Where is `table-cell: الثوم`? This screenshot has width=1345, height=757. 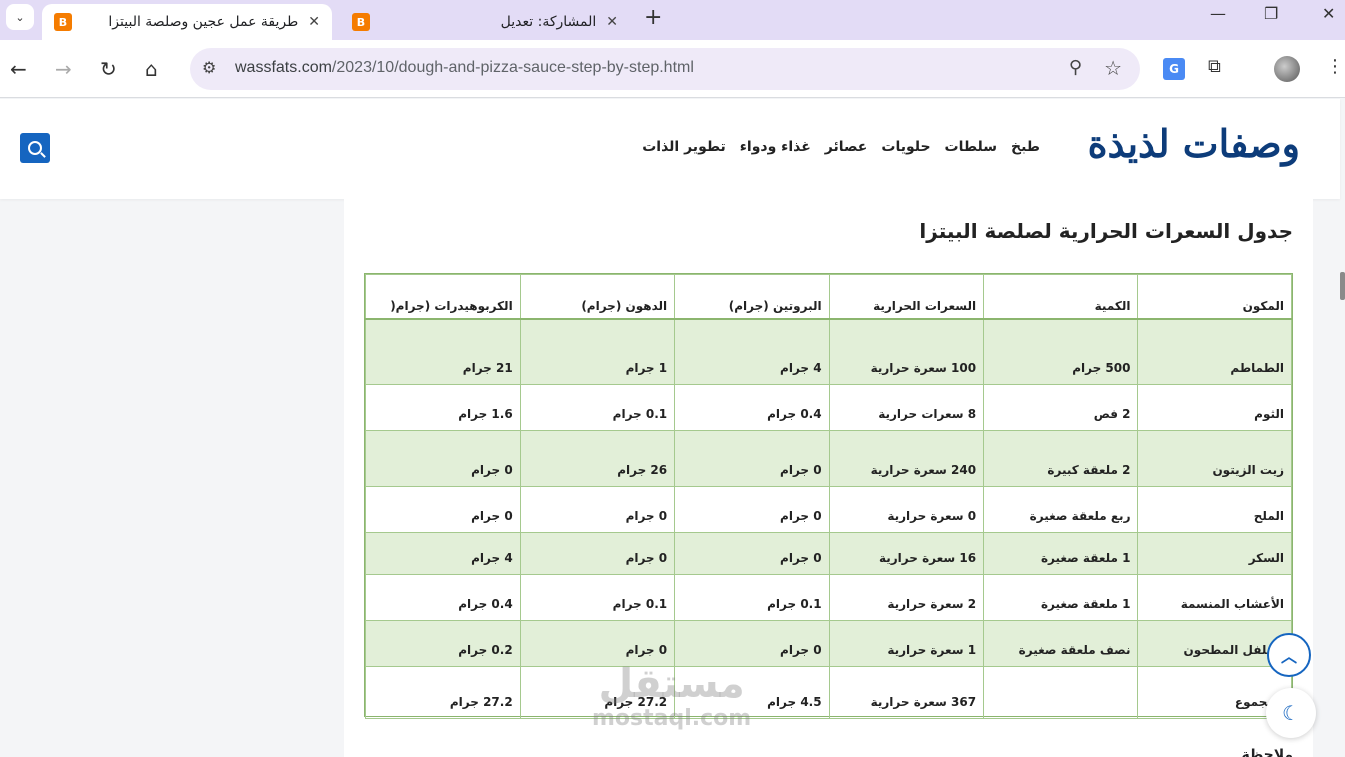
table-cell: الثوم is located at coordinates (1214, 407).